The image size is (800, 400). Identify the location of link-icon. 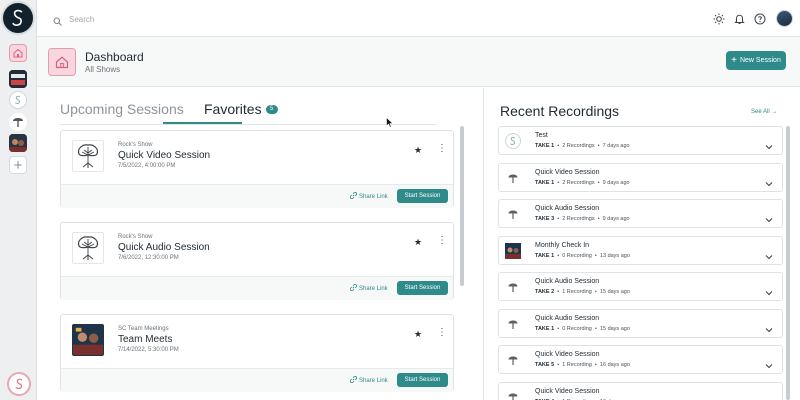
(354, 380).